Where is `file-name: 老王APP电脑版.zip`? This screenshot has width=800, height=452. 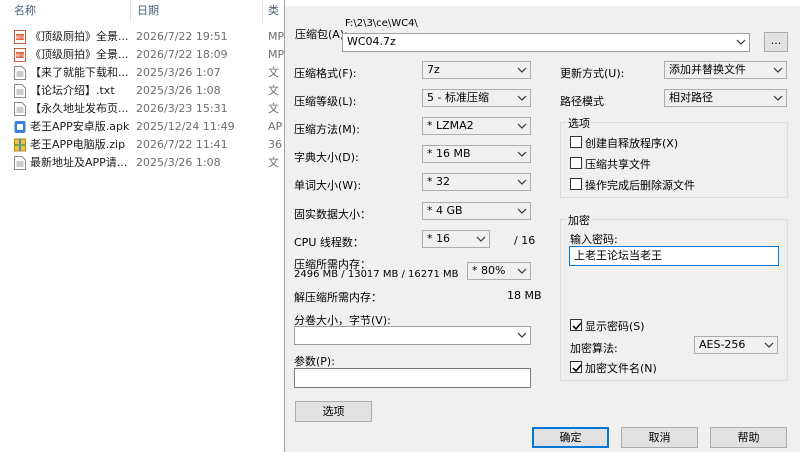 file-name: 老王APP电脑版.zip is located at coordinates (78, 144).